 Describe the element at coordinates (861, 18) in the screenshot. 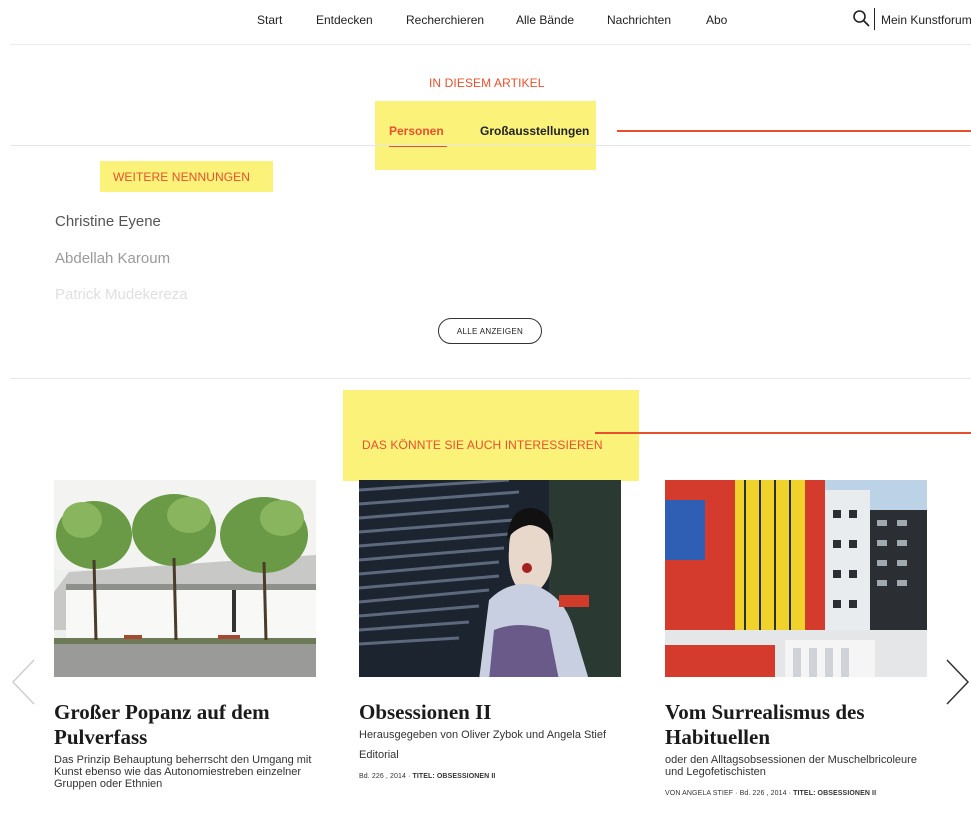

I see `search-icon` at that location.